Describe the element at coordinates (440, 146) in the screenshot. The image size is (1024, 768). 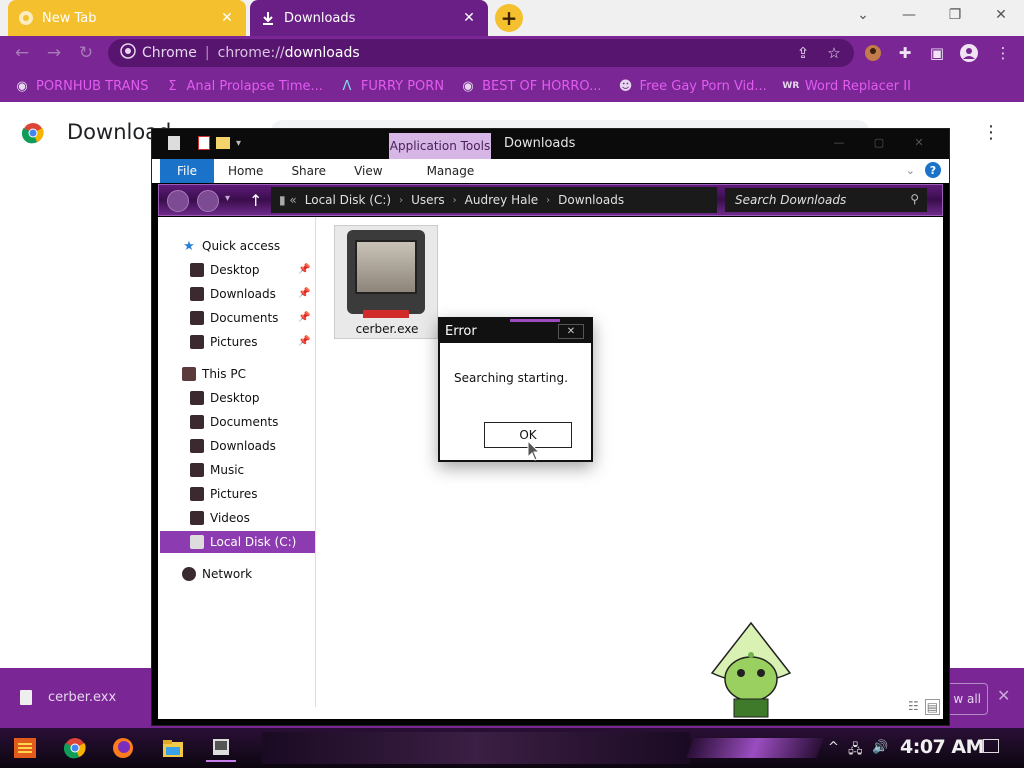
I see `application-tools-tab: Application Tools` at that location.